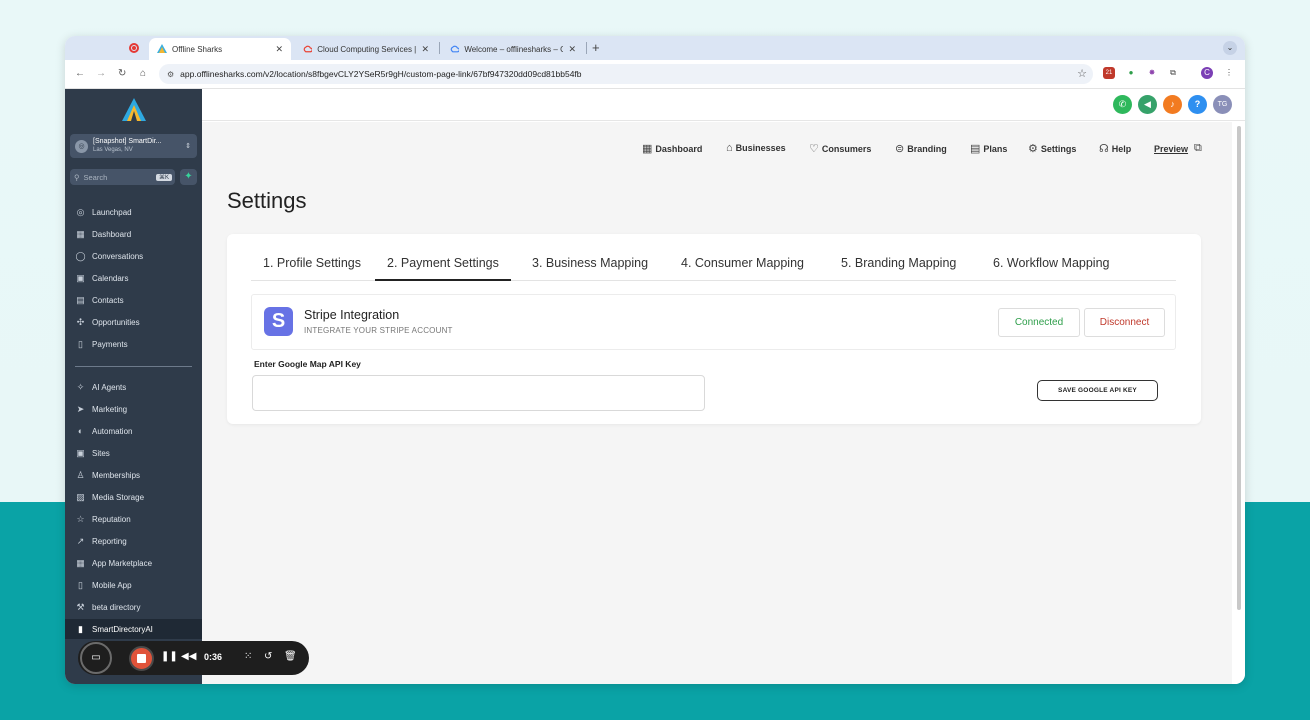 The image size is (1310, 720). Describe the element at coordinates (134, 48) in the screenshot. I see `recording-indicator-icon` at that location.